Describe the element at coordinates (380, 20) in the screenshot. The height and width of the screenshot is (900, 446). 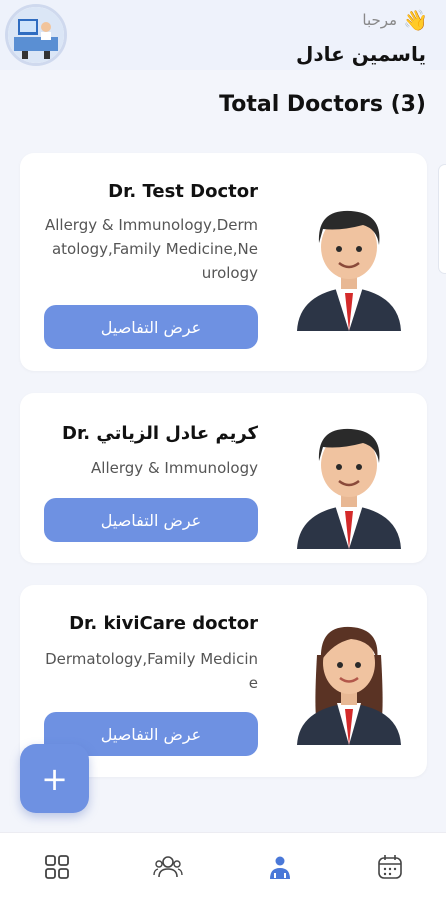
I see `greeting-text: مرحبا` at that location.